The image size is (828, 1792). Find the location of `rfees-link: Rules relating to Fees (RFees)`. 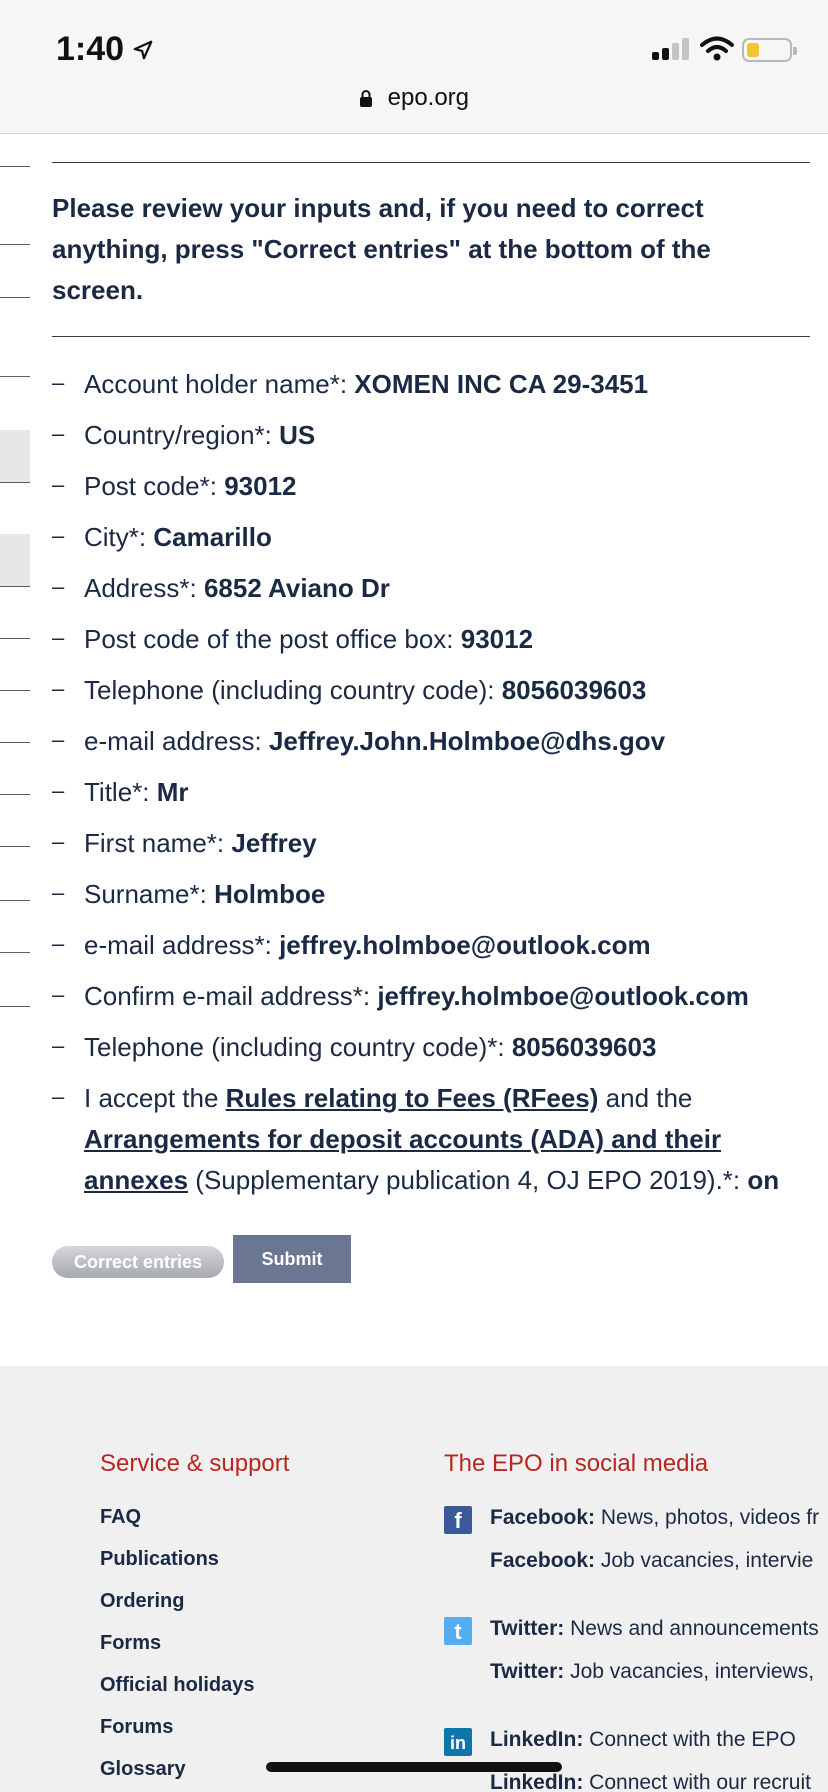

rfees-link: Rules relating to Fees (RFees) is located at coordinates (412, 1098).